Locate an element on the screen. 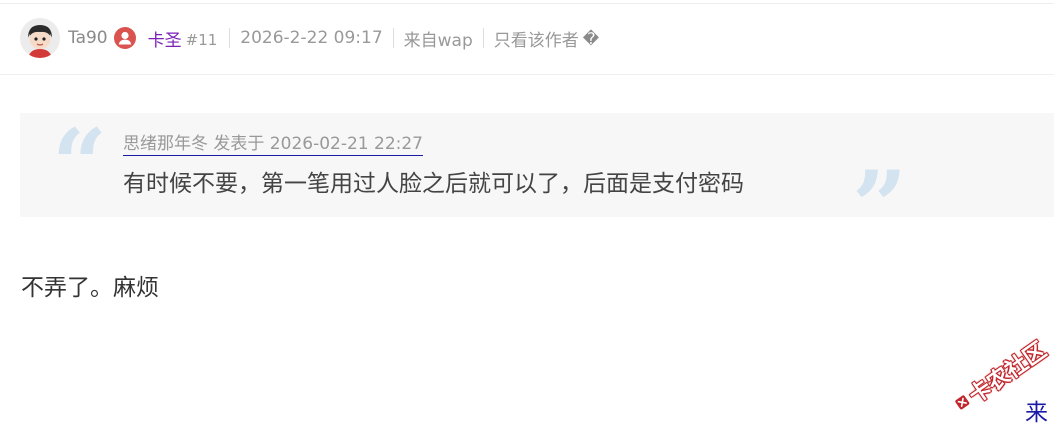  open-quote-icon: “ is located at coordinates (80, 164).